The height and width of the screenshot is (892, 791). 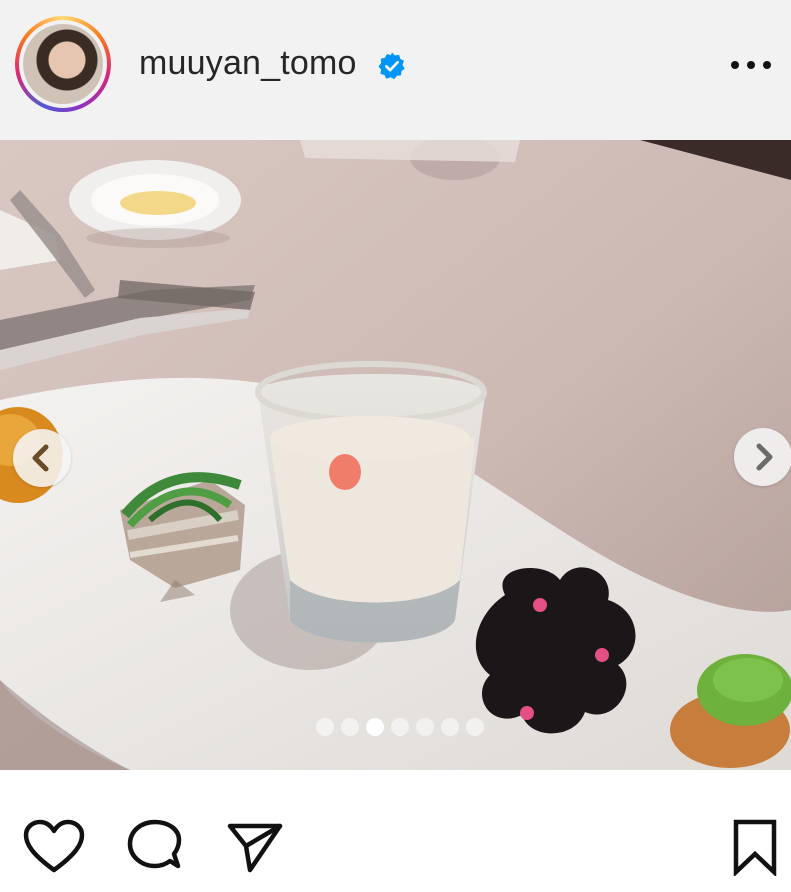 I want to click on share-icon, so click(x=255, y=848).